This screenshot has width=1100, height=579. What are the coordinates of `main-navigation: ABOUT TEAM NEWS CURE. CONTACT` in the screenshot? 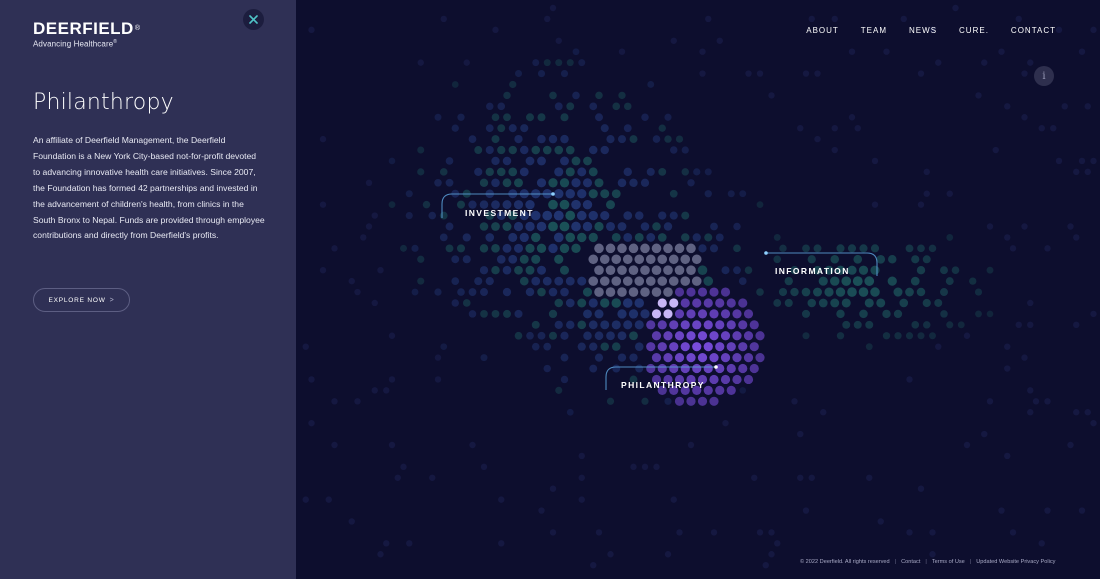 It's located at (920, 30).